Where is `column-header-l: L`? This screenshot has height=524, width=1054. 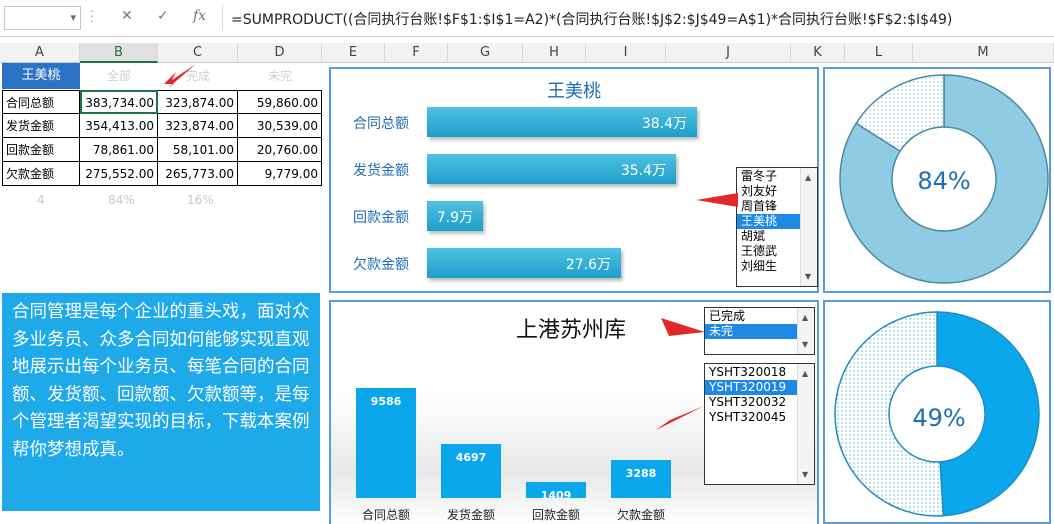
column-header-l: L is located at coordinates (879, 53).